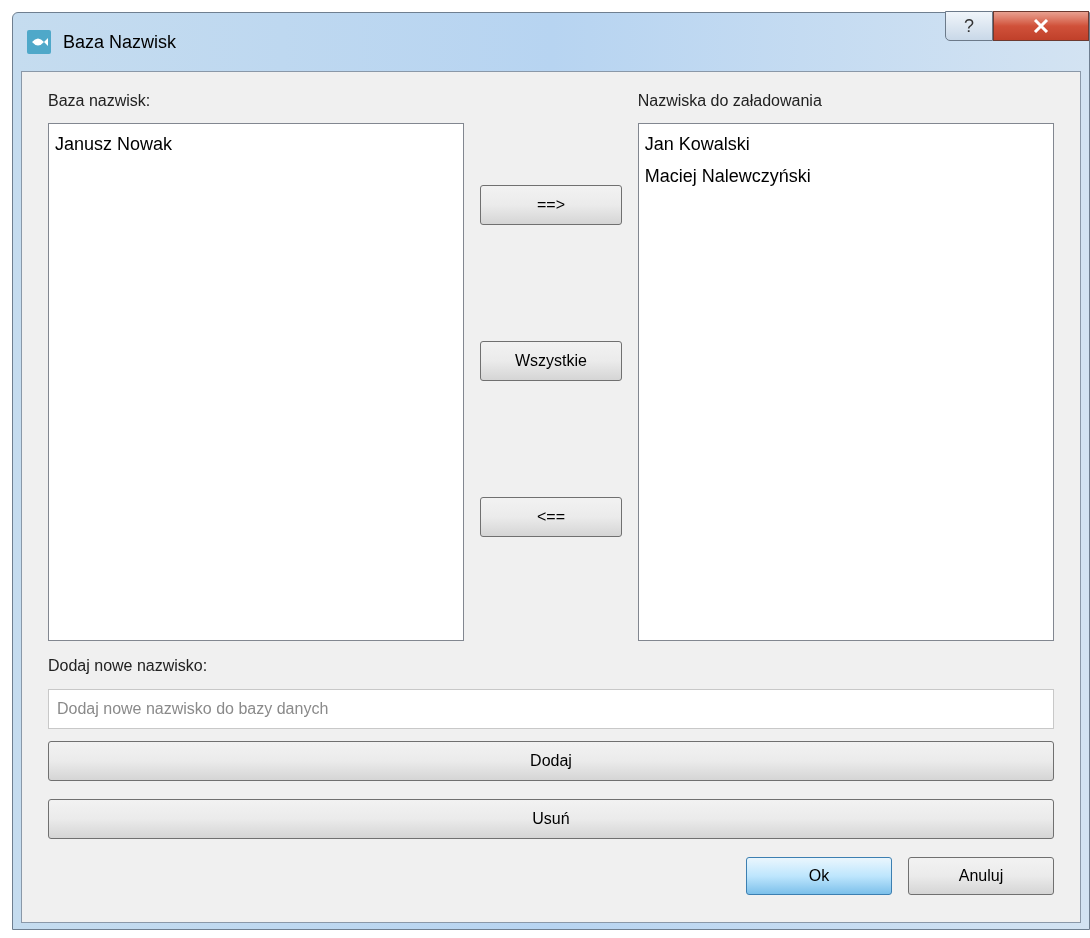  What do you see at coordinates (120, 42) in the screenshot?
I see `window-title: Baza Nazwisk` at bounding box center [120, 42].